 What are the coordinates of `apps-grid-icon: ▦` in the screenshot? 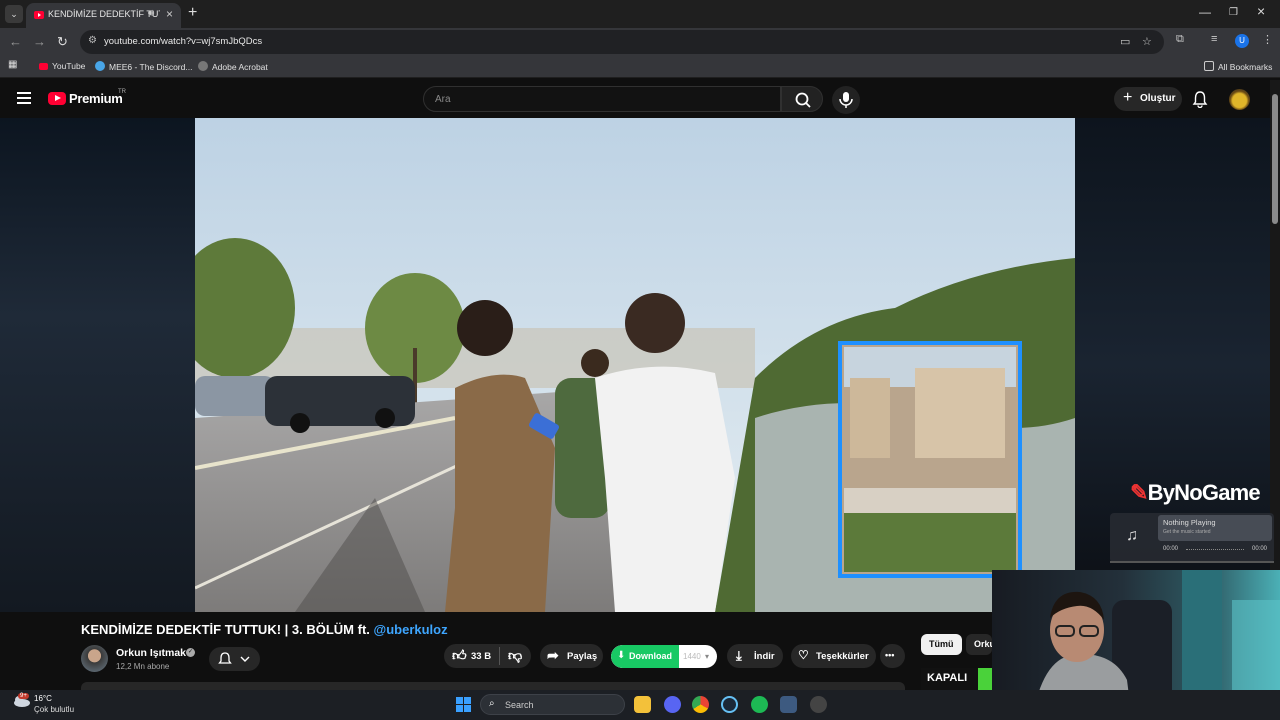 It's located at (12, 64).